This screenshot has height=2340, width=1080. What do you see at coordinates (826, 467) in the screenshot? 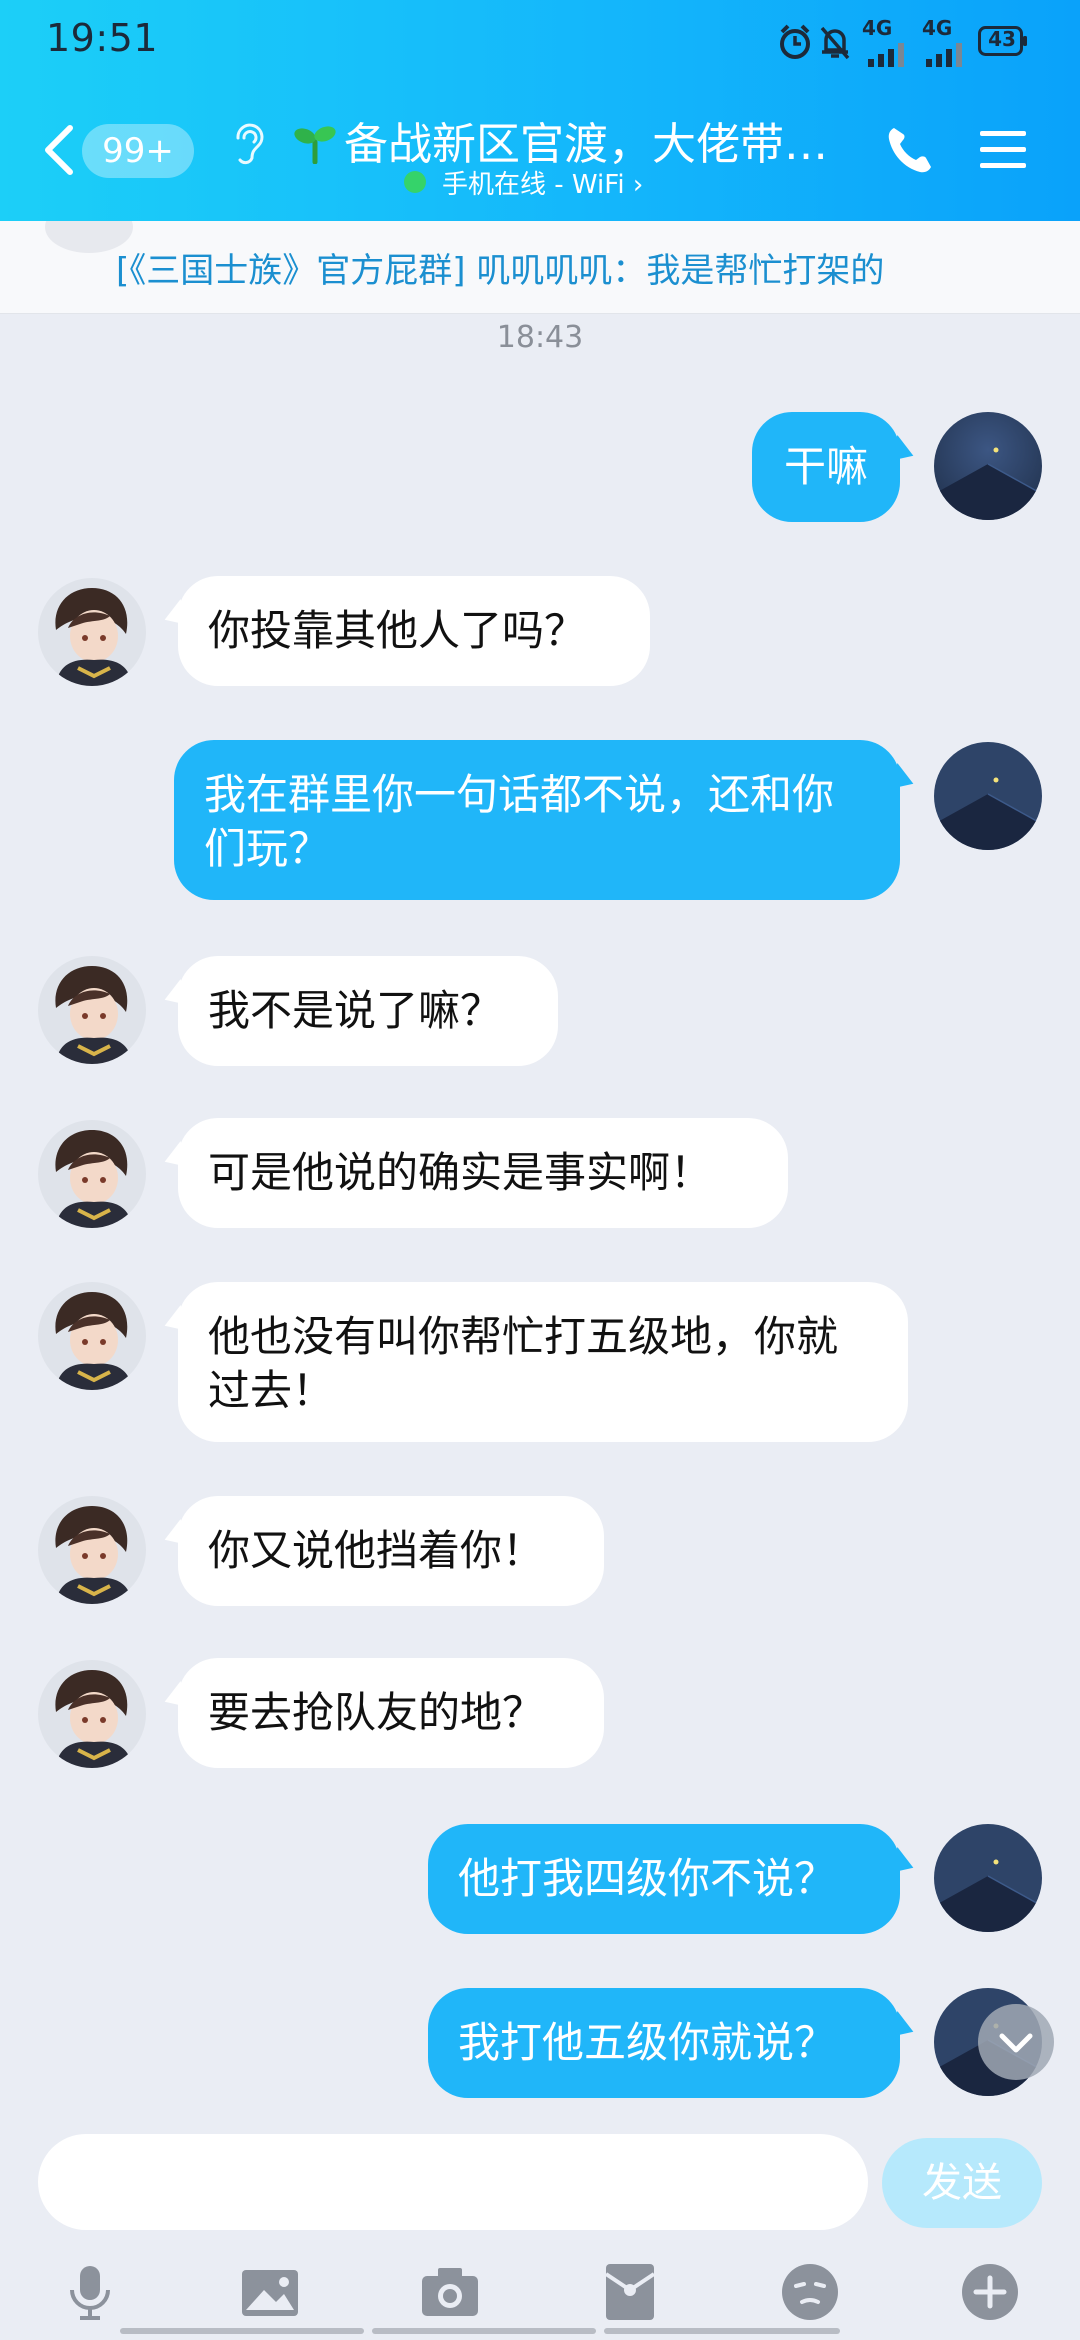
I see `outgoing-message-bubble: 干嘛` at bounding box center [826, 467].